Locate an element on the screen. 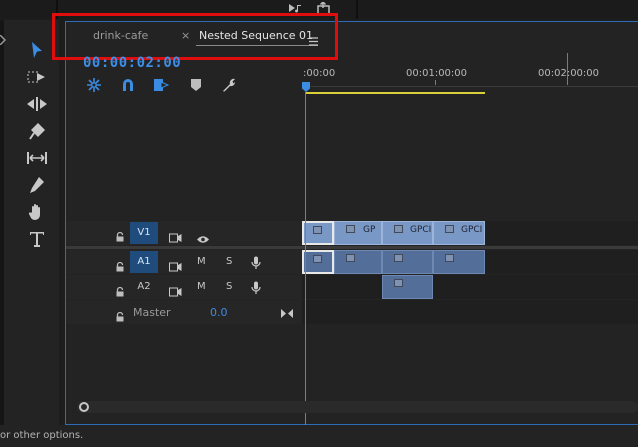 The width and height of the screenshot is (638, 447). video-clip: GP is located at coordinates (358, 233).